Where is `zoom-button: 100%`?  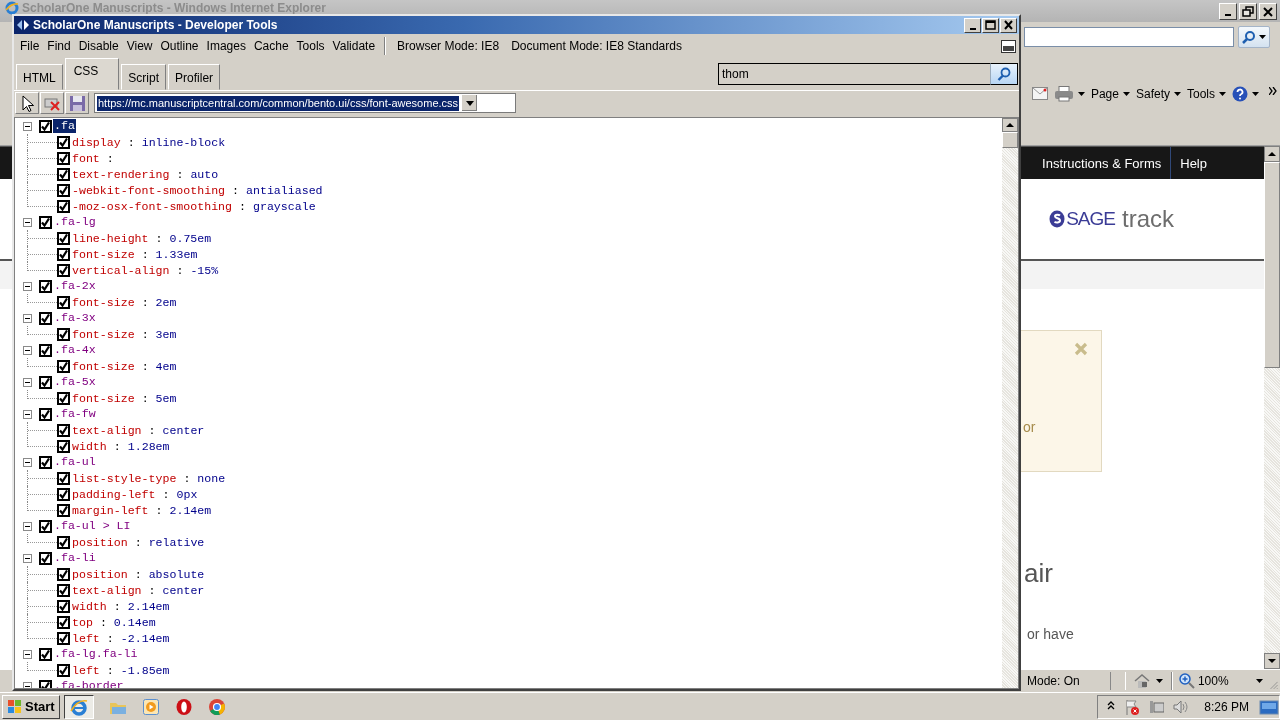 zoom-button: 100% is located at coordinates (1220, 681).